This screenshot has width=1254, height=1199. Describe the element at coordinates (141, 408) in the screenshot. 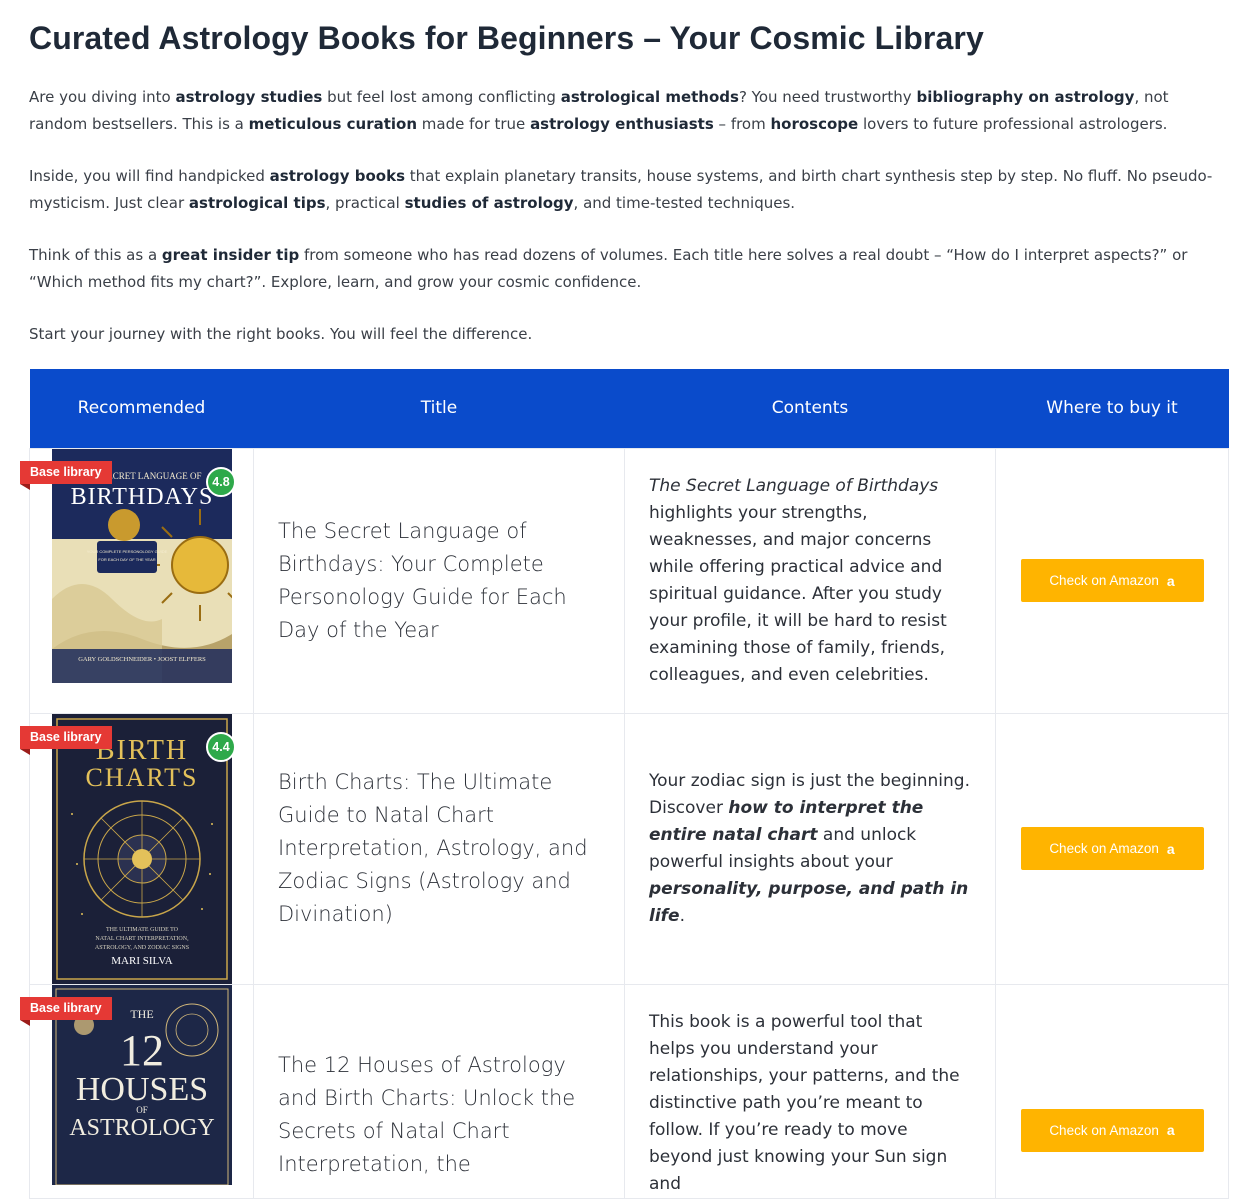

I see `header-recommended: Recommended` at that location.